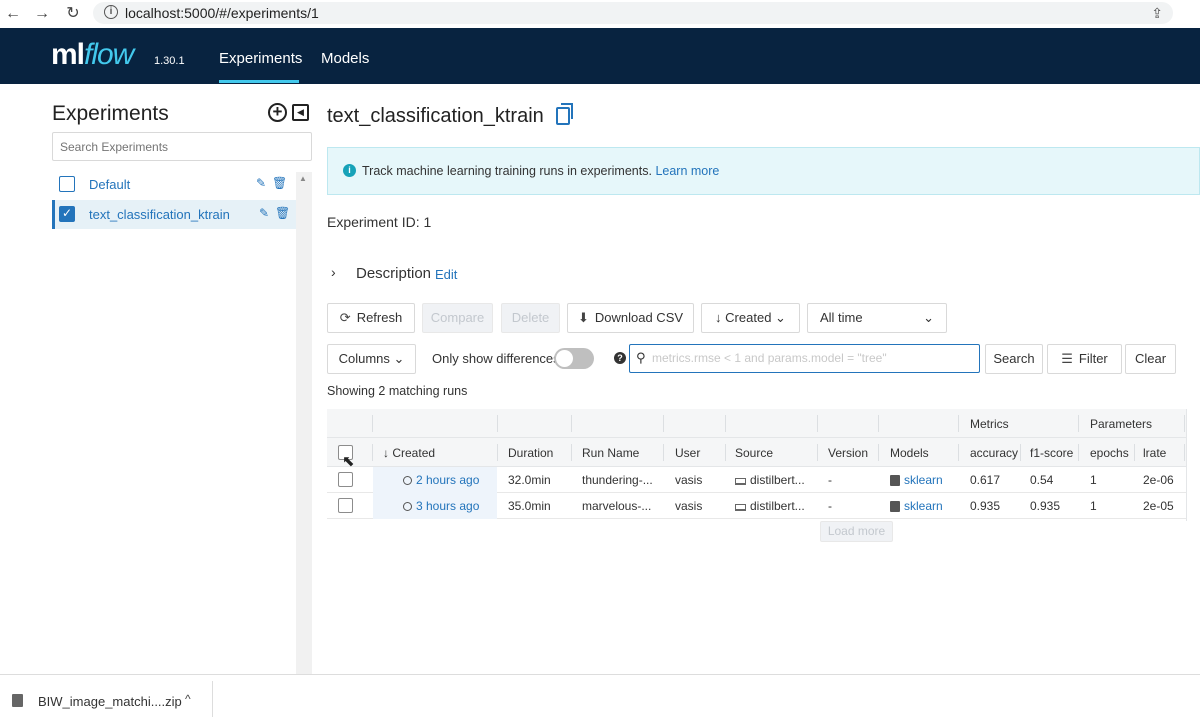 Image resolution: width=1200 pixels, height=721 pixels. I want to click on collapse-sidebar-icon: ◀, so click(300, 112).